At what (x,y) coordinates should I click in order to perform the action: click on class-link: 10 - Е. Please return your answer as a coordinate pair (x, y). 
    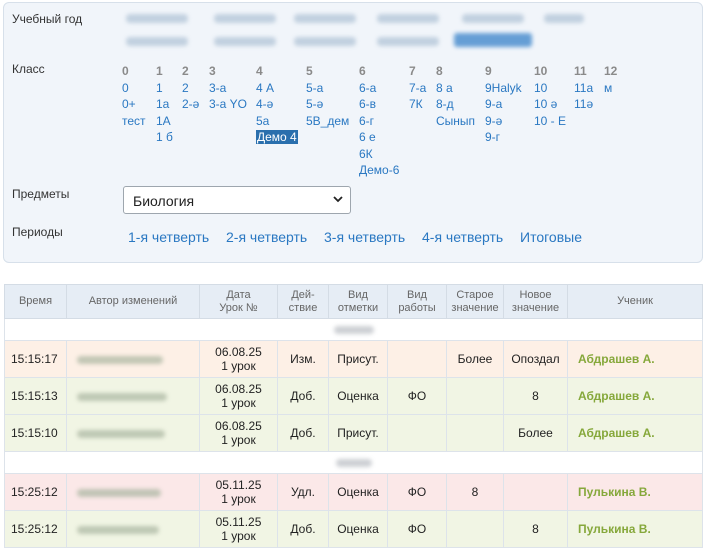
    Looking at the image, I should click on (550, 121).